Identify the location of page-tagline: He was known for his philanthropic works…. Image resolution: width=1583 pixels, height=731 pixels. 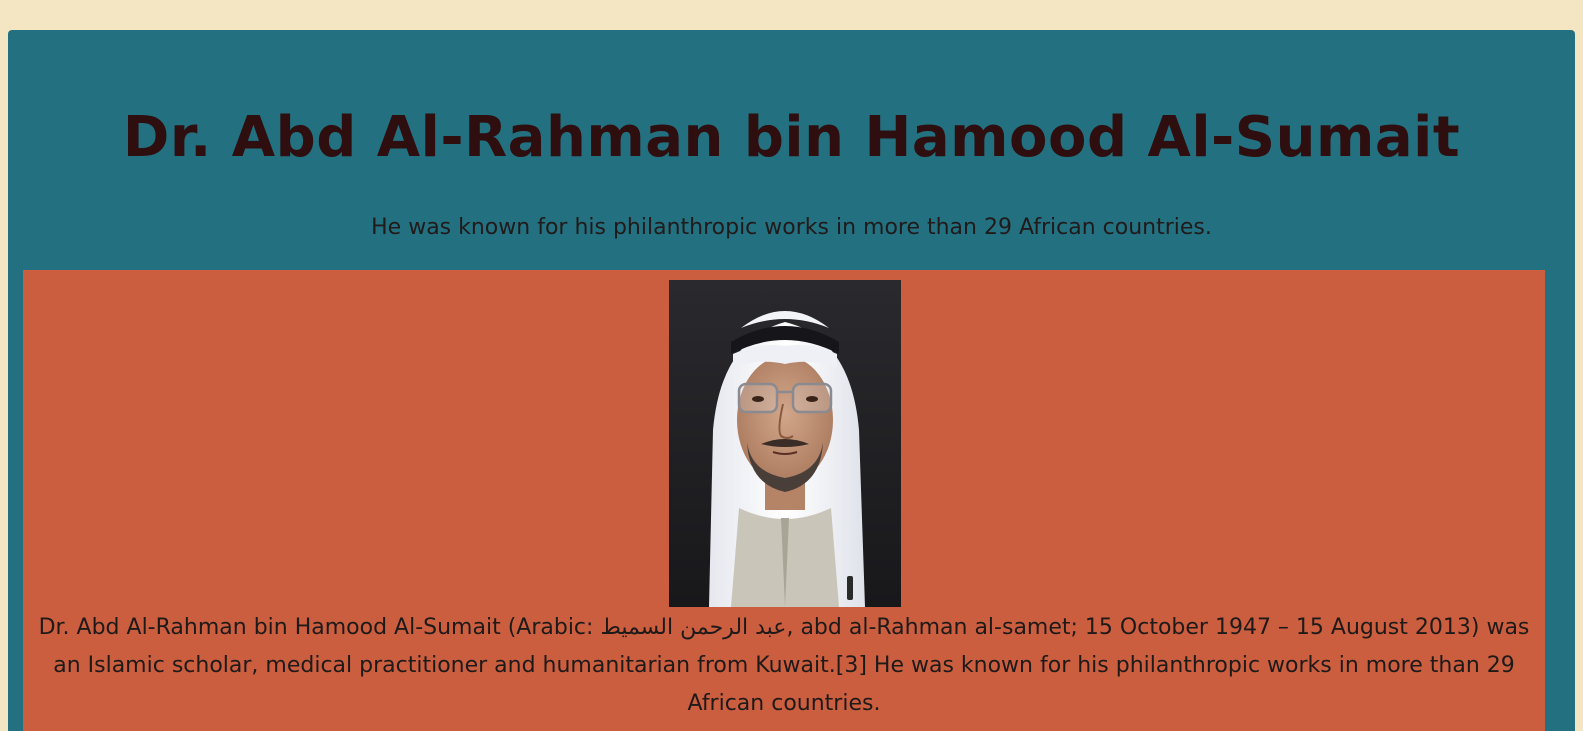
(791, 227).